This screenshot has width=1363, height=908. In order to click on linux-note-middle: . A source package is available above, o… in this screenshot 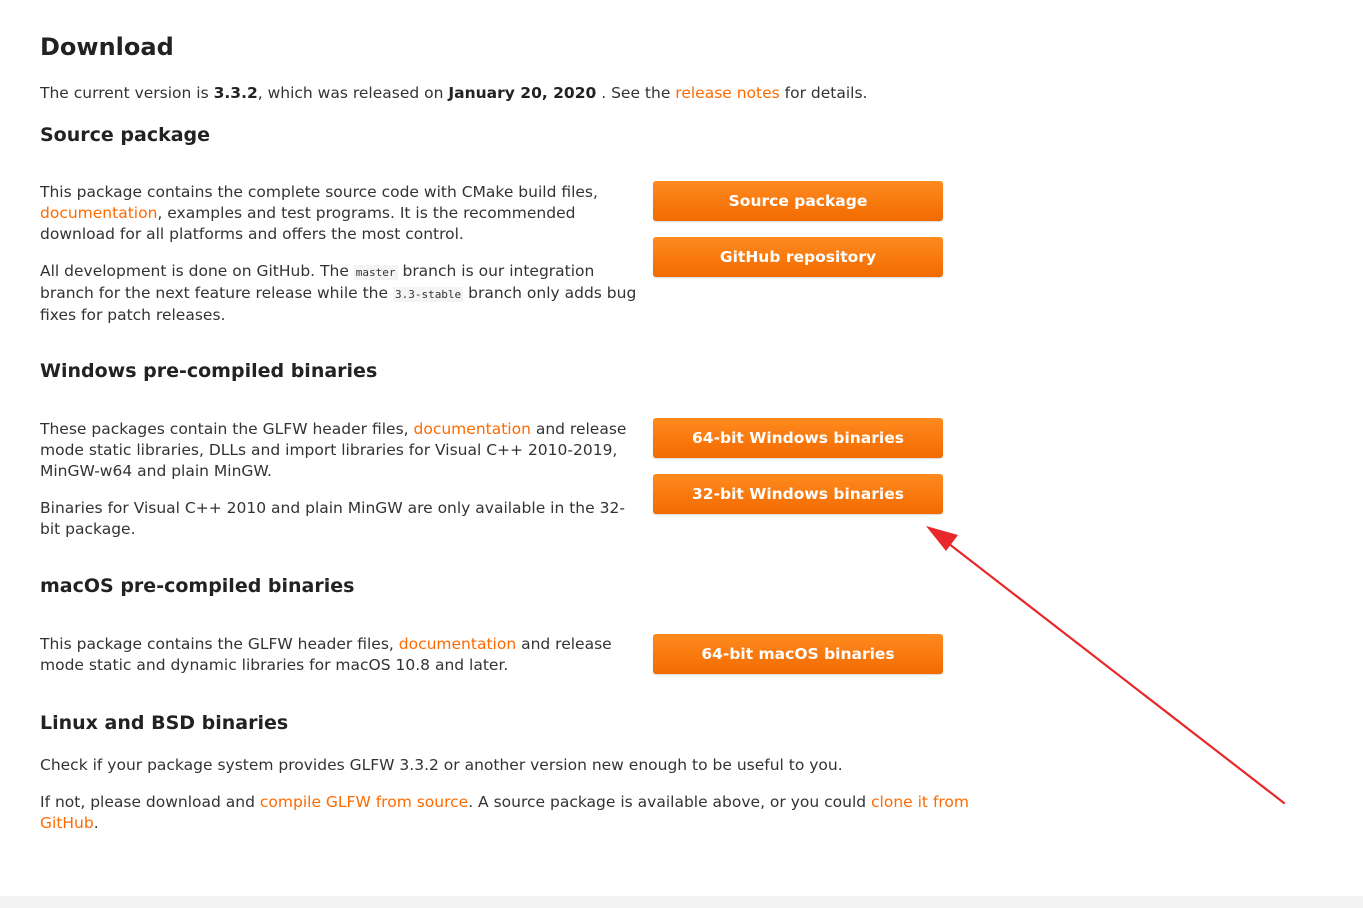, I will do `click(670, 802)`.